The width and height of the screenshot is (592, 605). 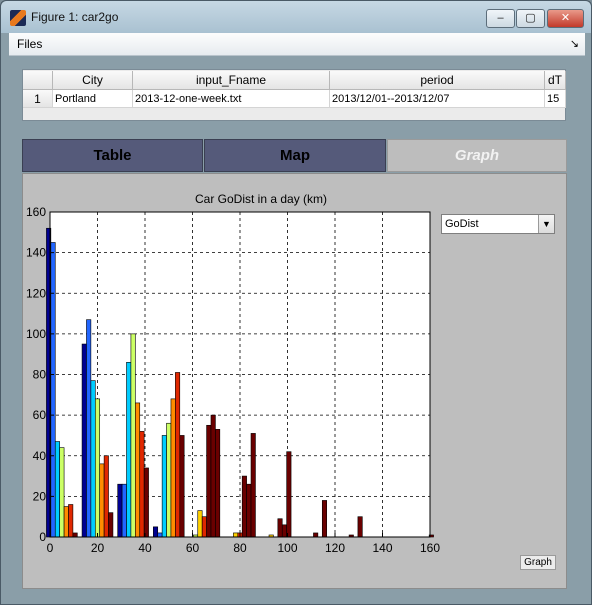 I want to click on window-title: Figure 1: car2go, so click(x=75, y=17).